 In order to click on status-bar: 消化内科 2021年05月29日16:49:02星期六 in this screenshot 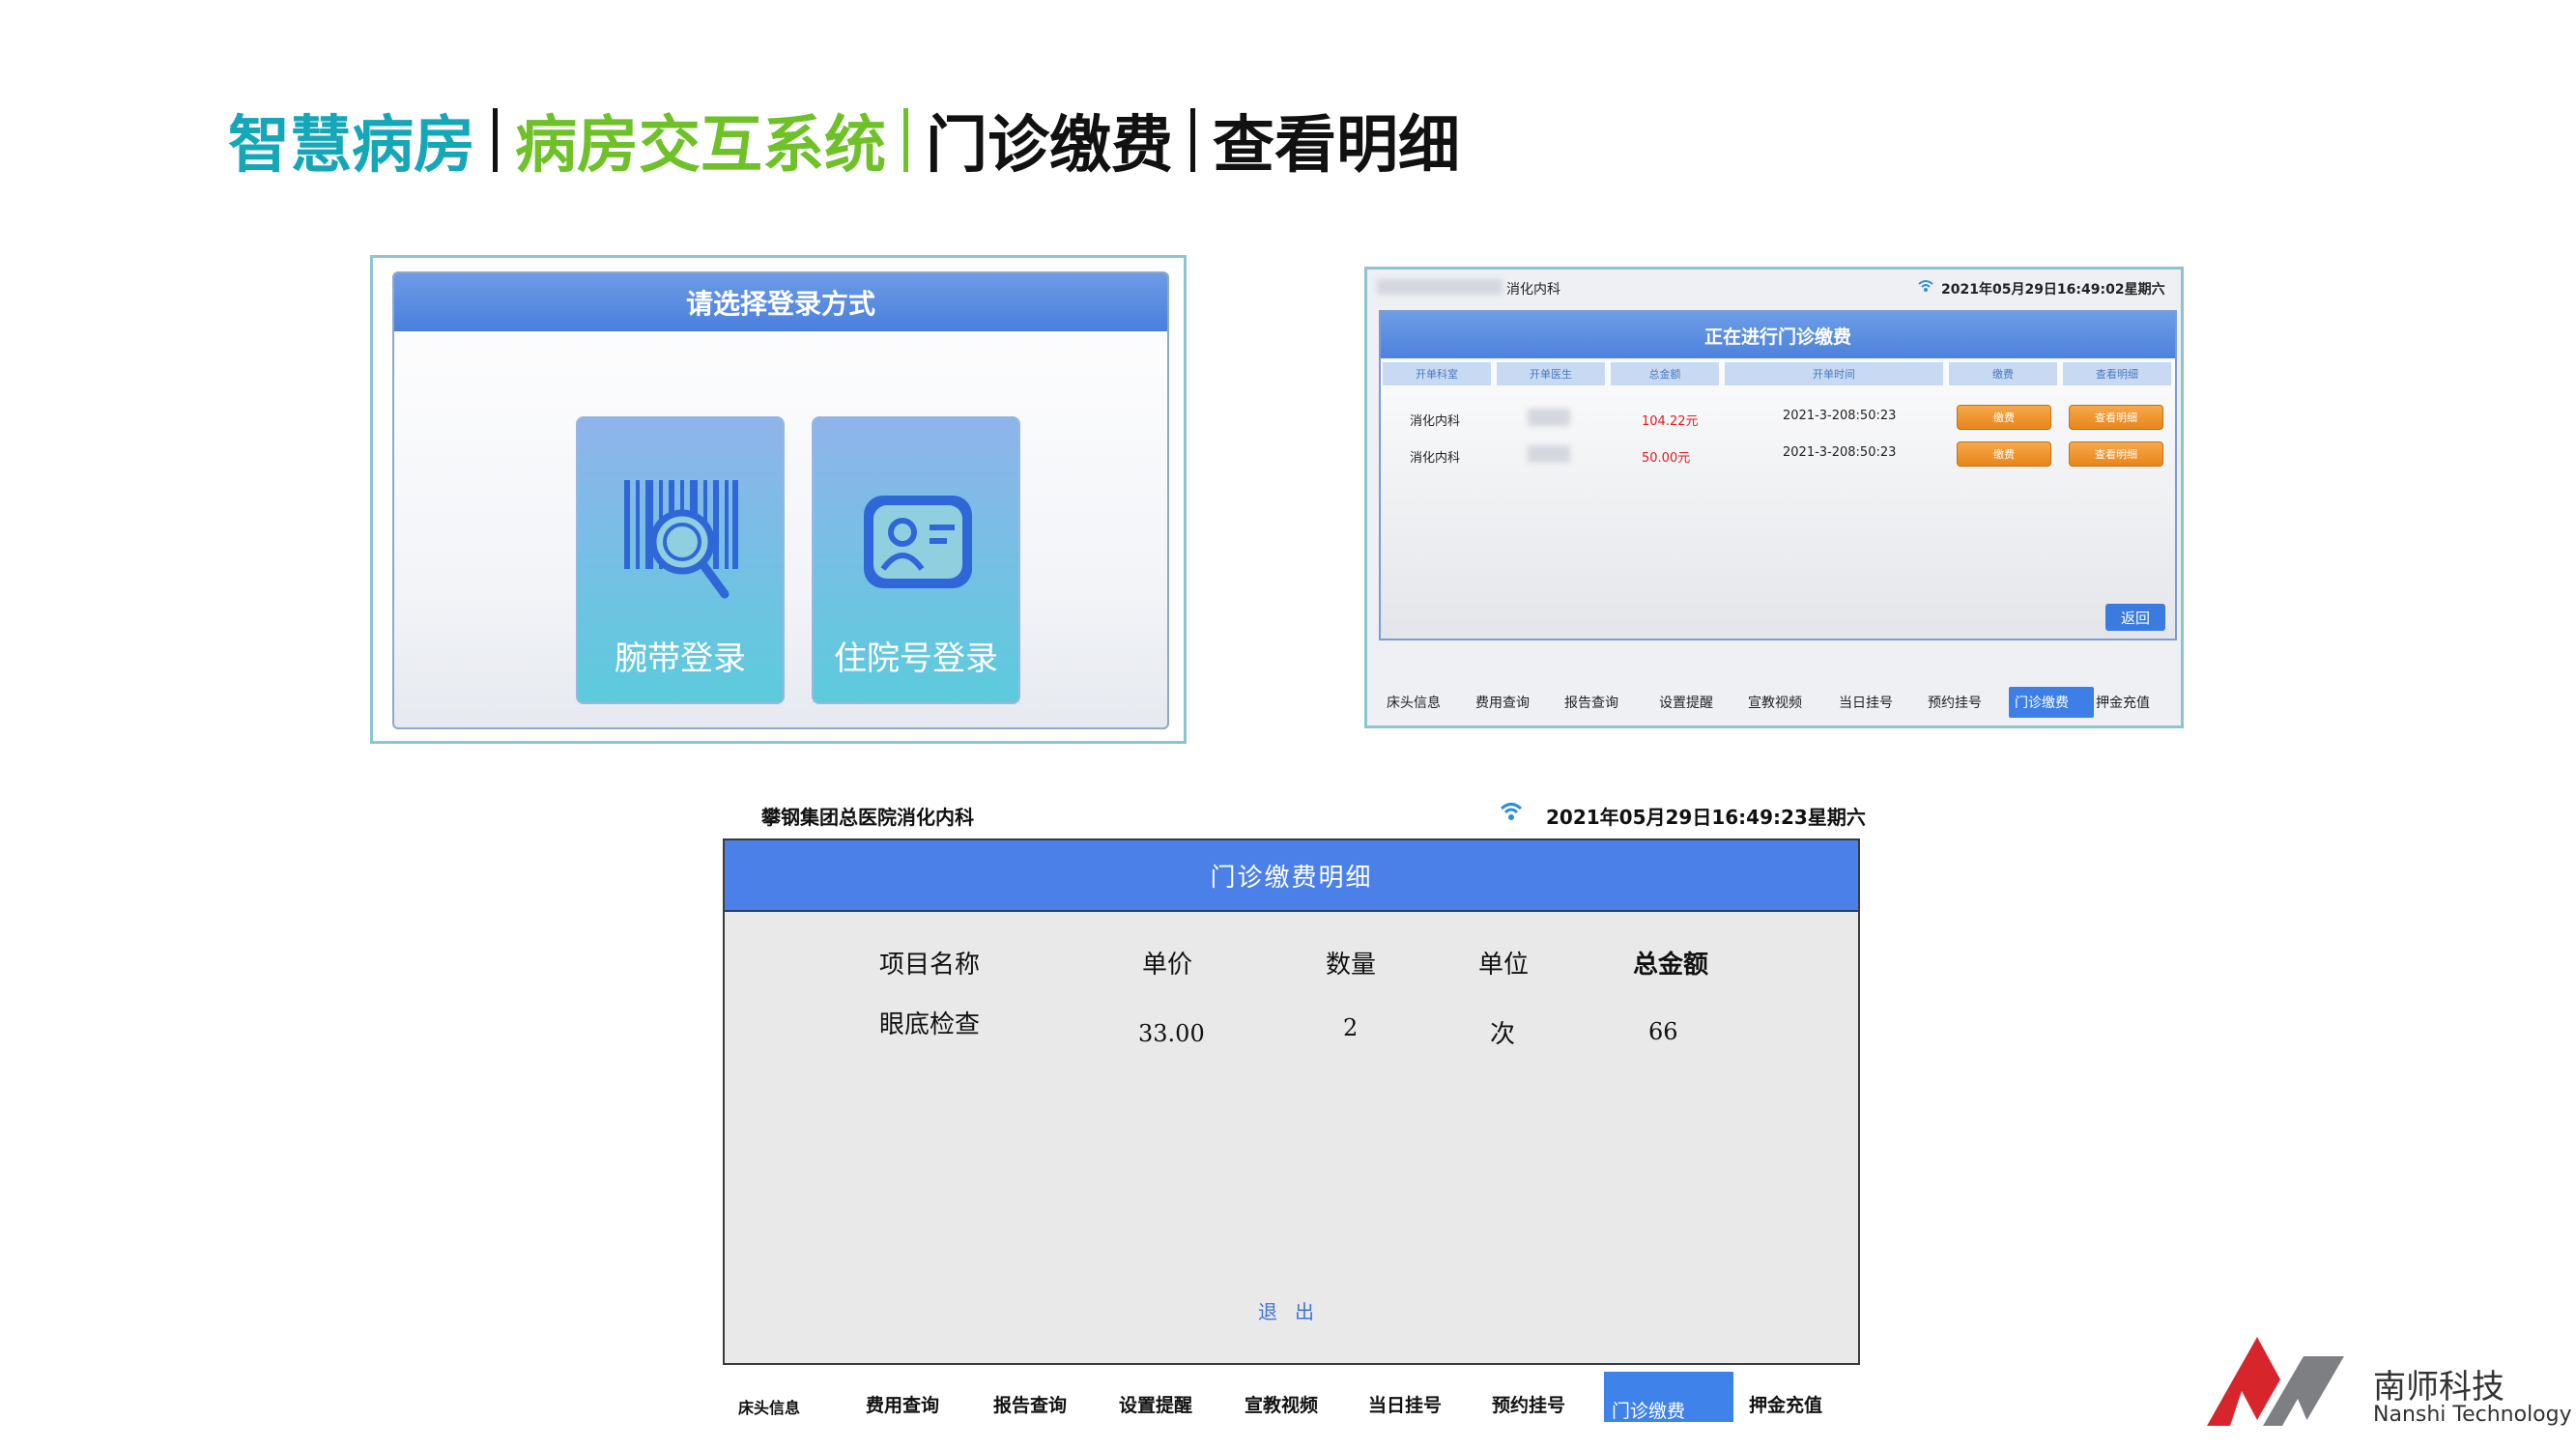, I will do `click(1774, 289)`.